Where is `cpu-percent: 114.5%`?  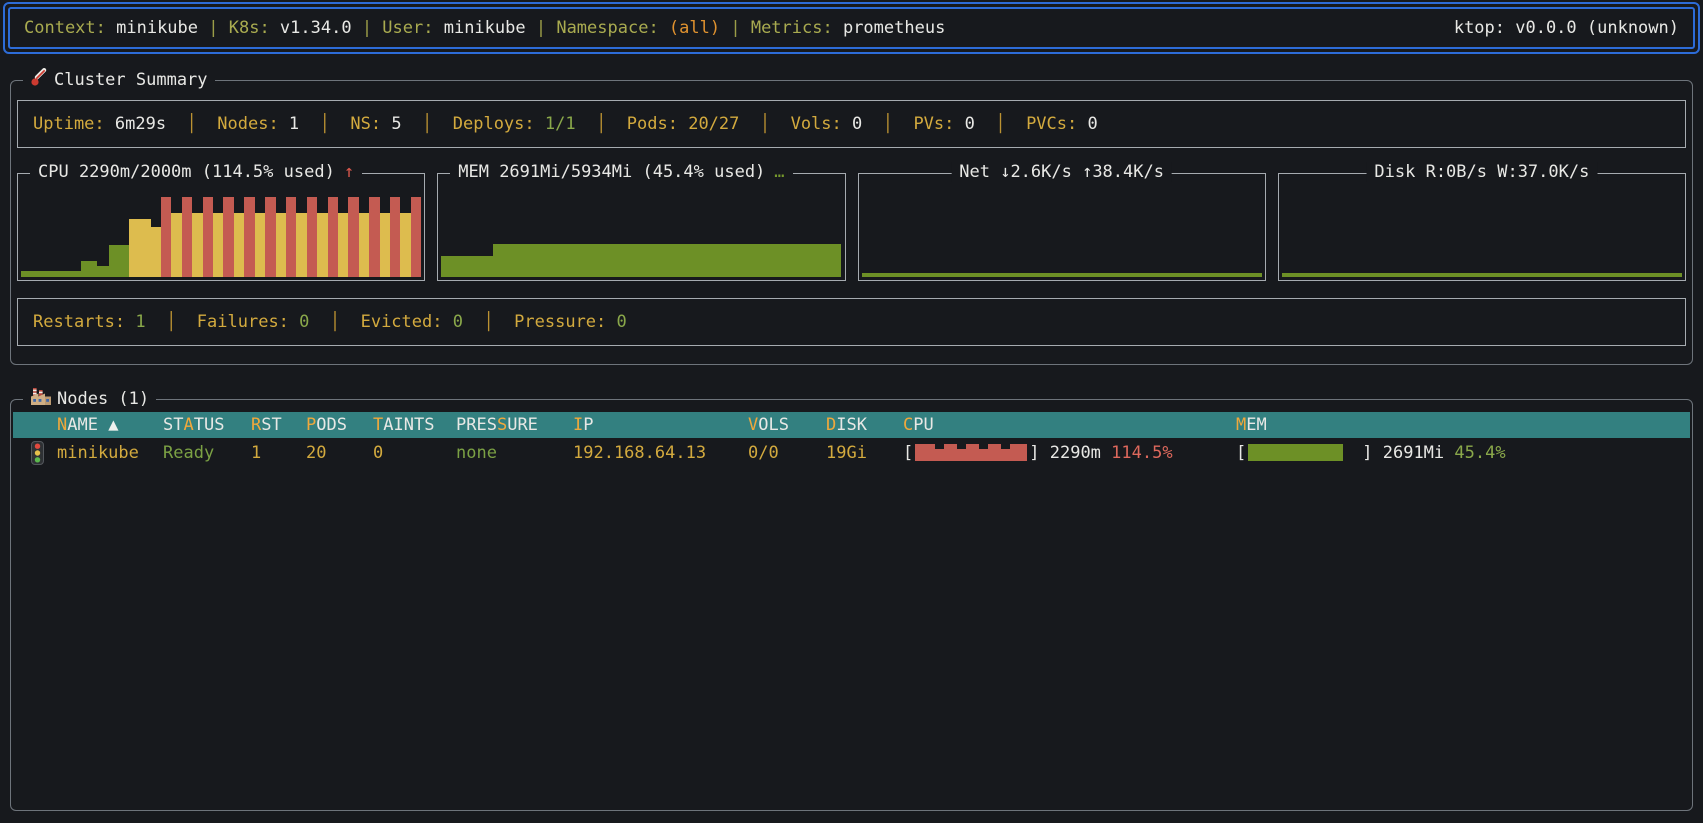
cpu-percent: 114.5% is located at coordinates (1142, 452).